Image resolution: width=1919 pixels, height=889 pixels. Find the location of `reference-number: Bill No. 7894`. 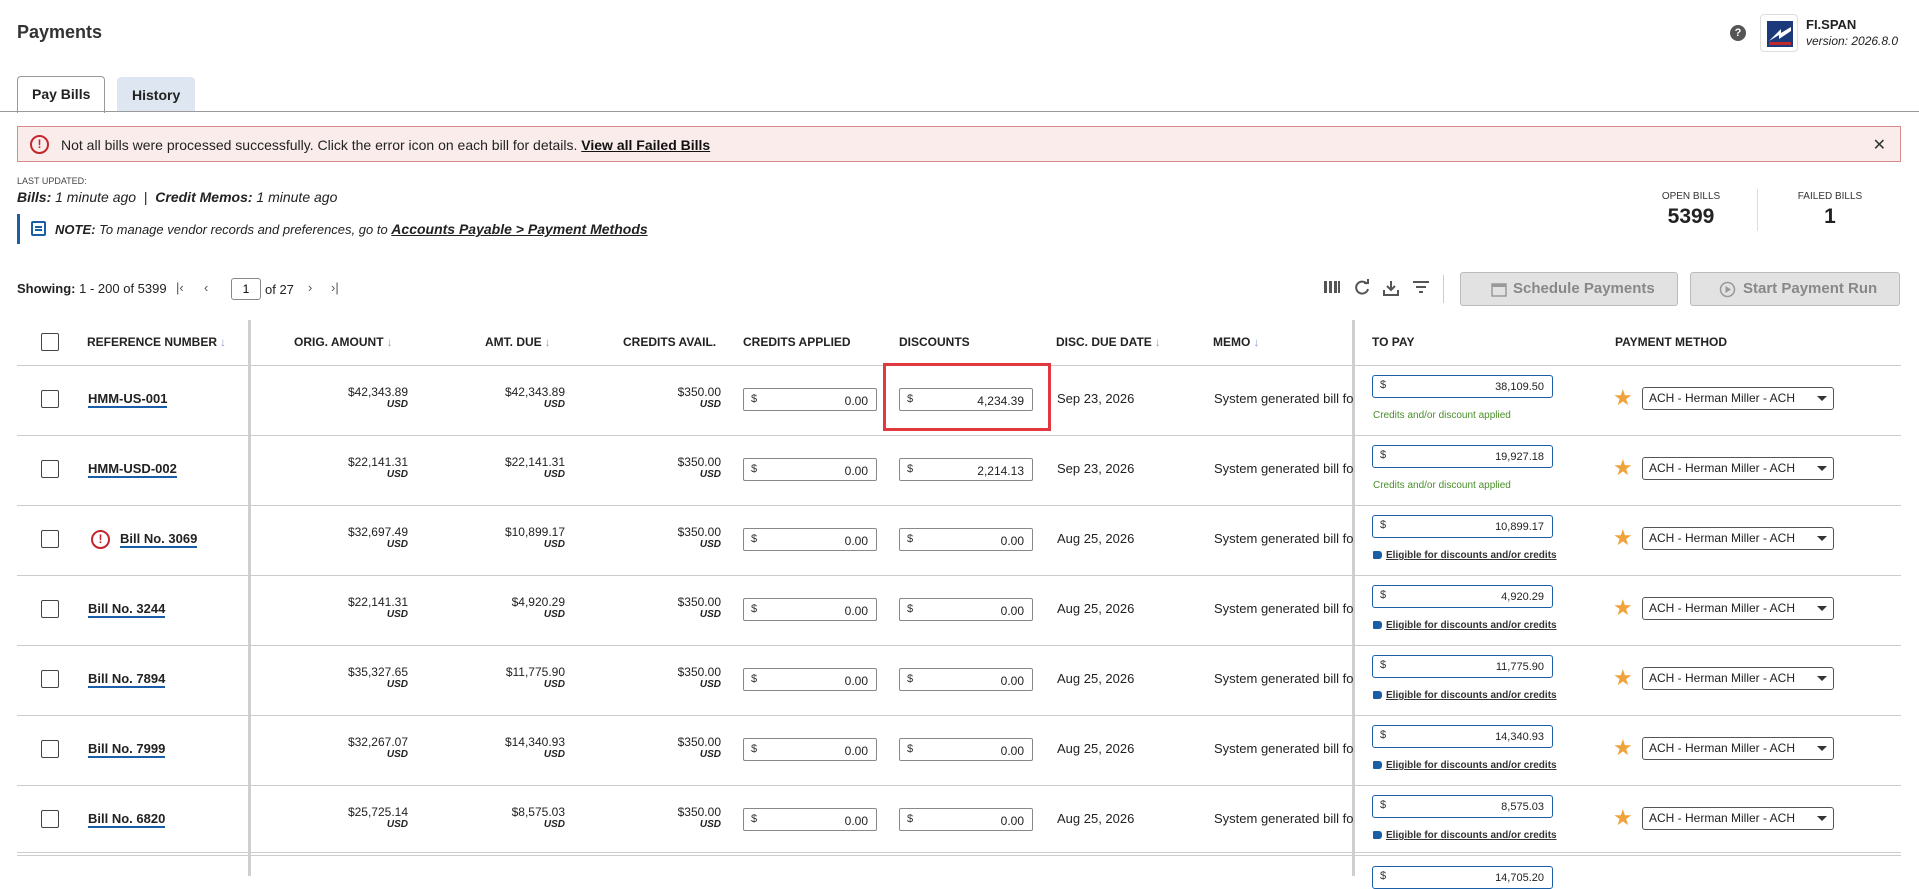

reference-number: Bill No. 7894 is located at coordinates (127, 679).